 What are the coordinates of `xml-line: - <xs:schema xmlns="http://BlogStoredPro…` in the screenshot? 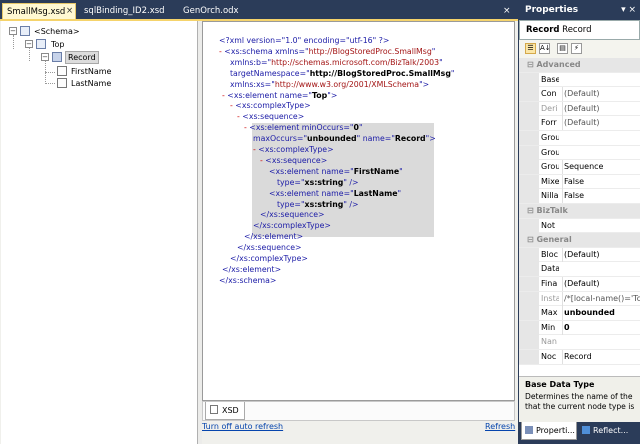 It's located at (327, 52).